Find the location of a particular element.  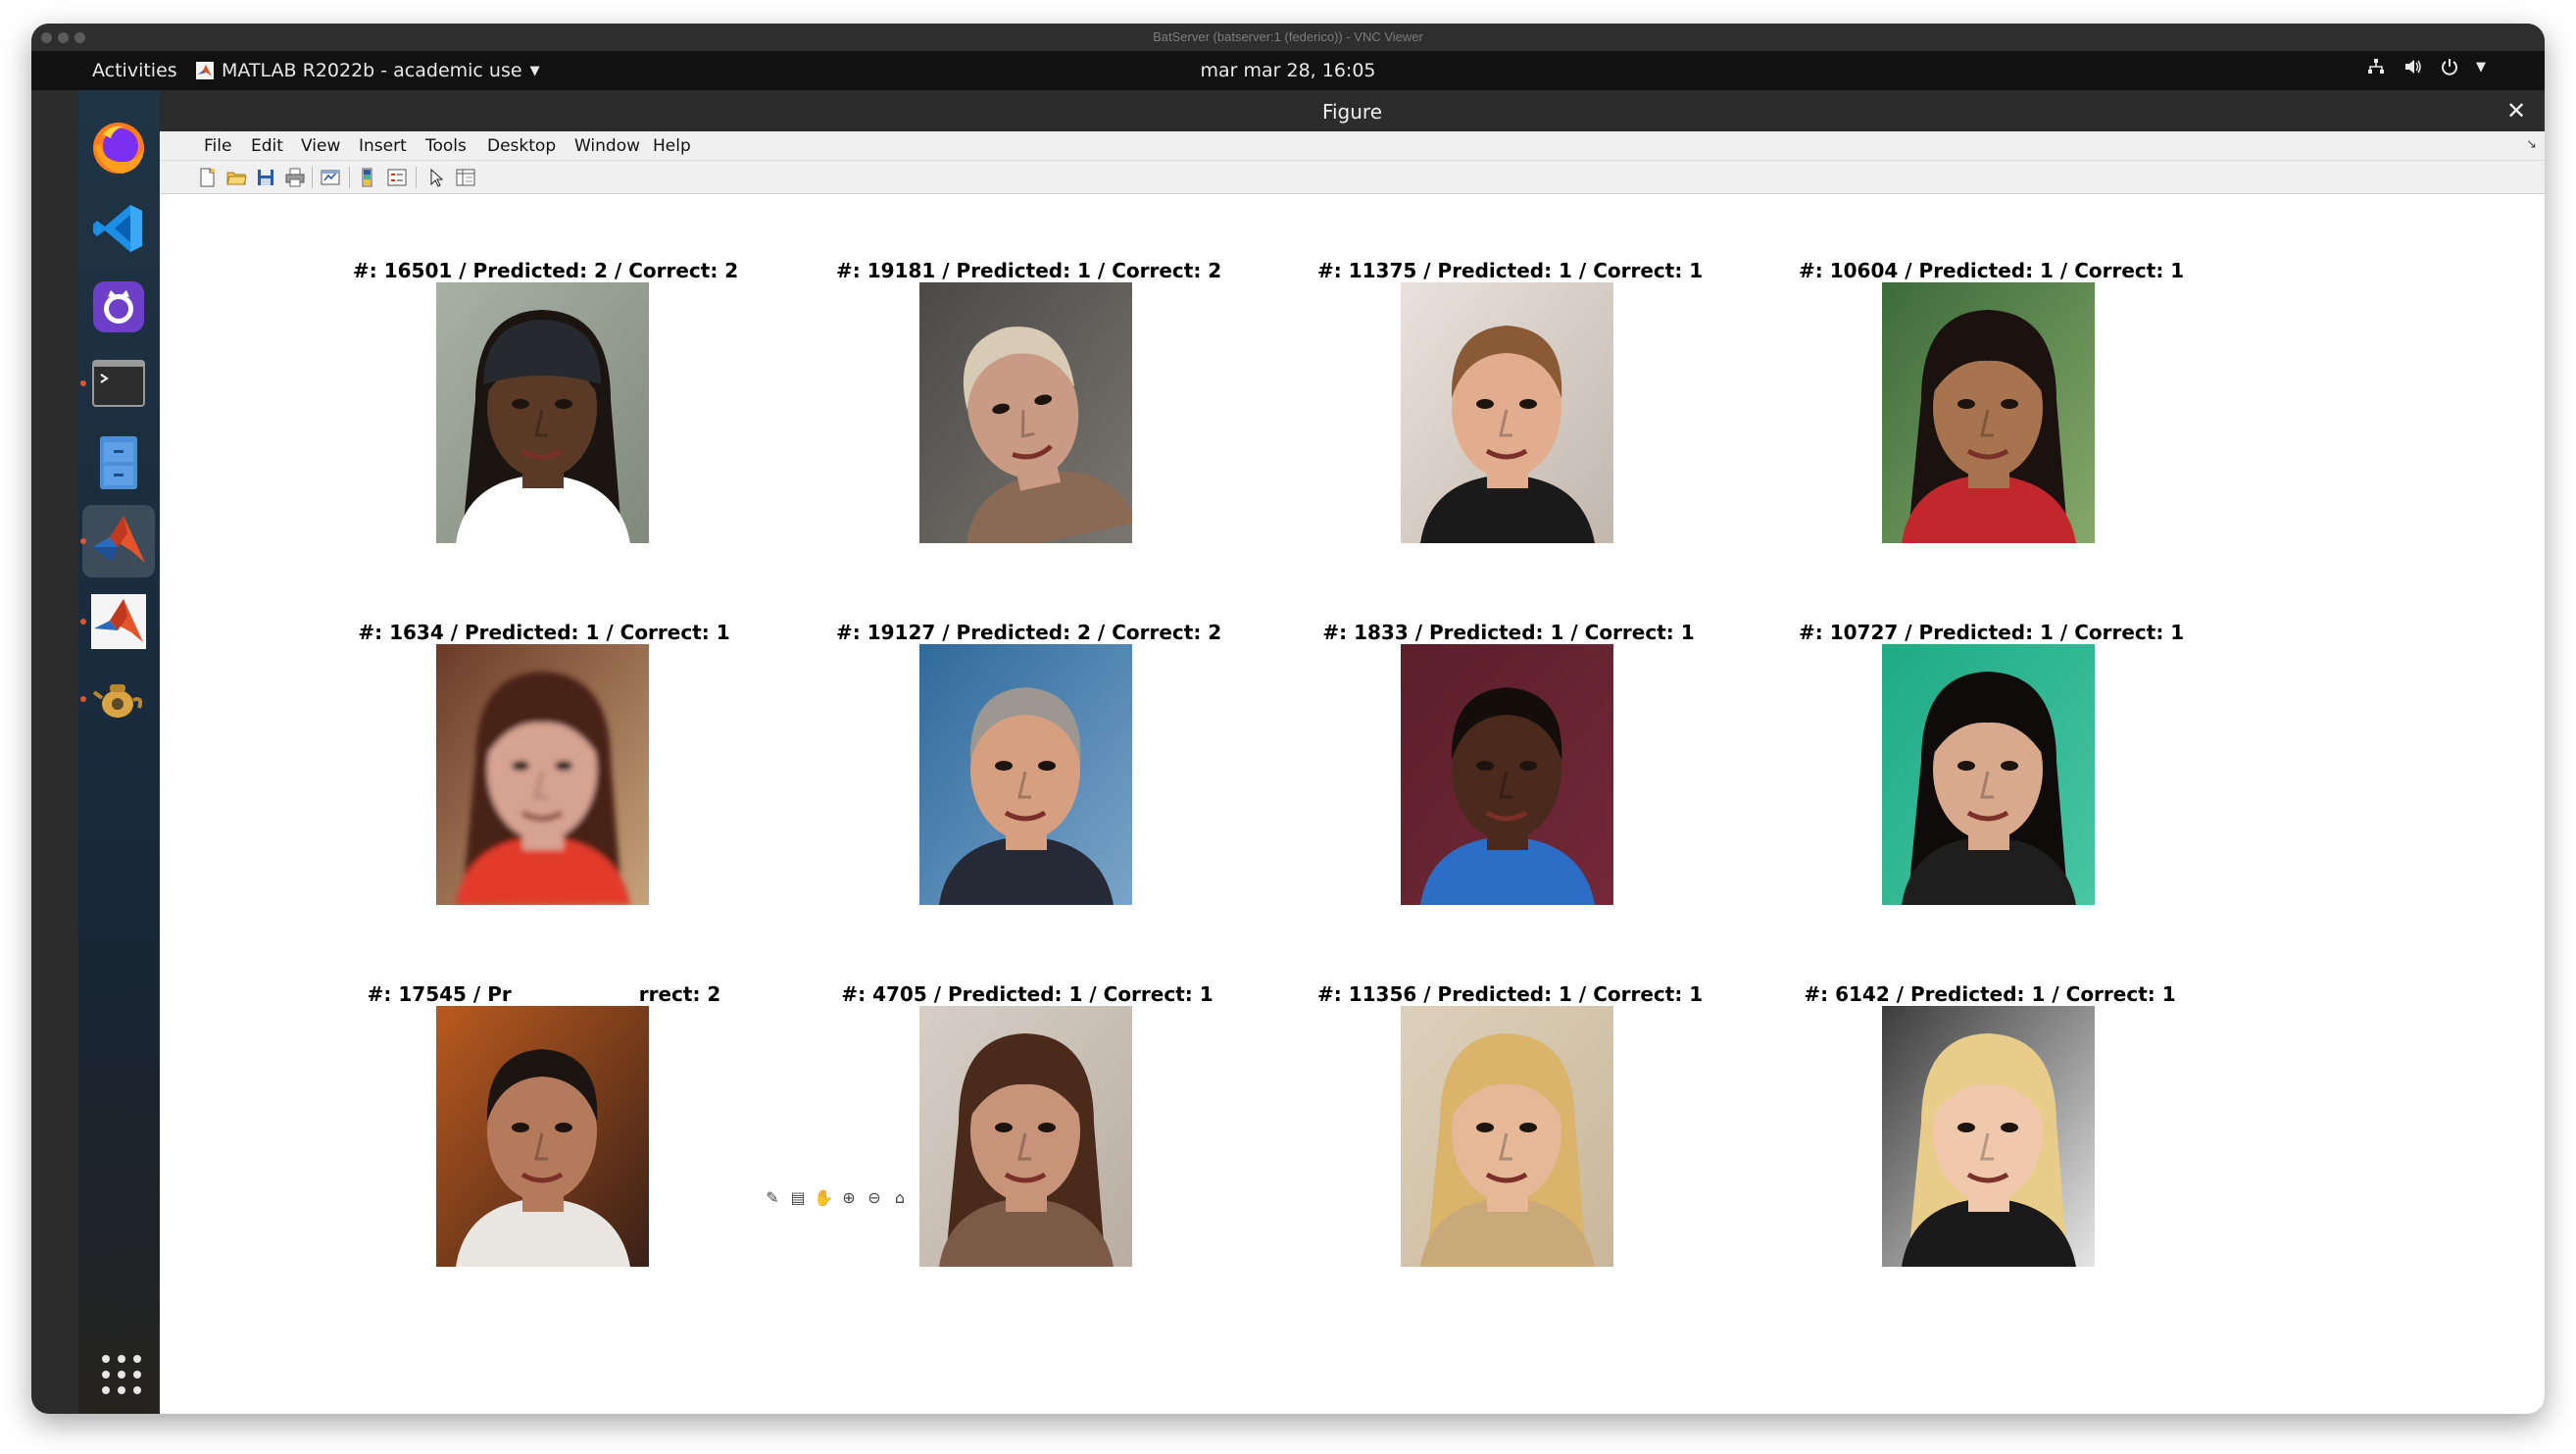

menu-window: Window is located at coordinates (607, 146).